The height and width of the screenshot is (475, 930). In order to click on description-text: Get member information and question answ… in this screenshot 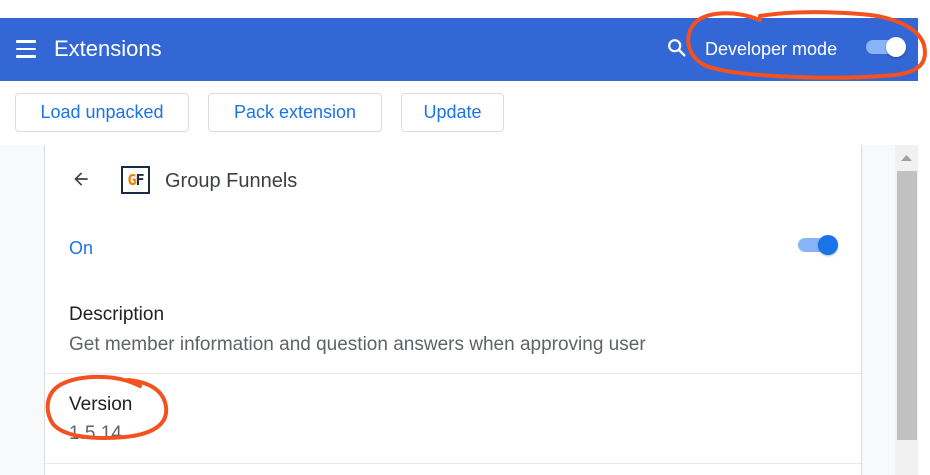, I will do `click(357, 344)`.